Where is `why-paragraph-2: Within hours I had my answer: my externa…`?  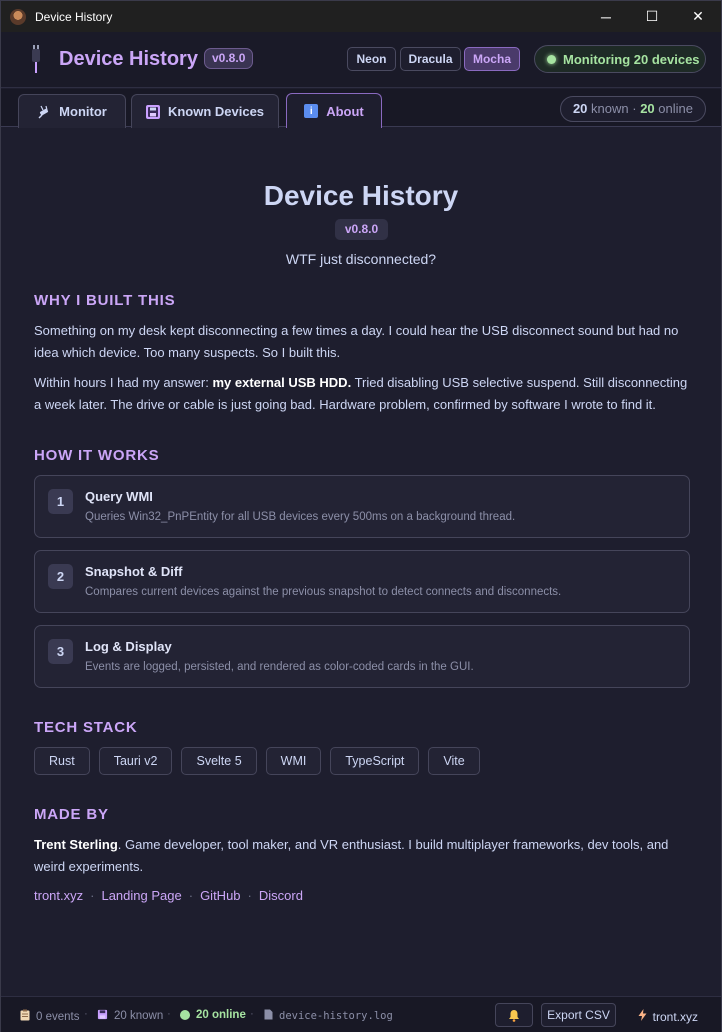 why-paragraph-2: Within hours I had my answer: my externa… is located at coordinates (364, 394).